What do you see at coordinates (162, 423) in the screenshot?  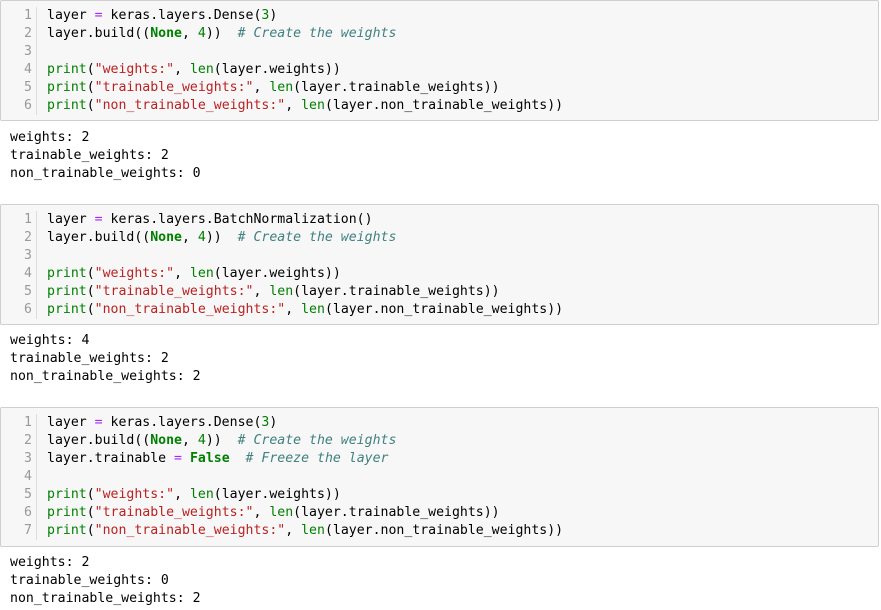 I see `code-text: layer = keras.layers.Dense(3)` at bounding box center [162, 423].